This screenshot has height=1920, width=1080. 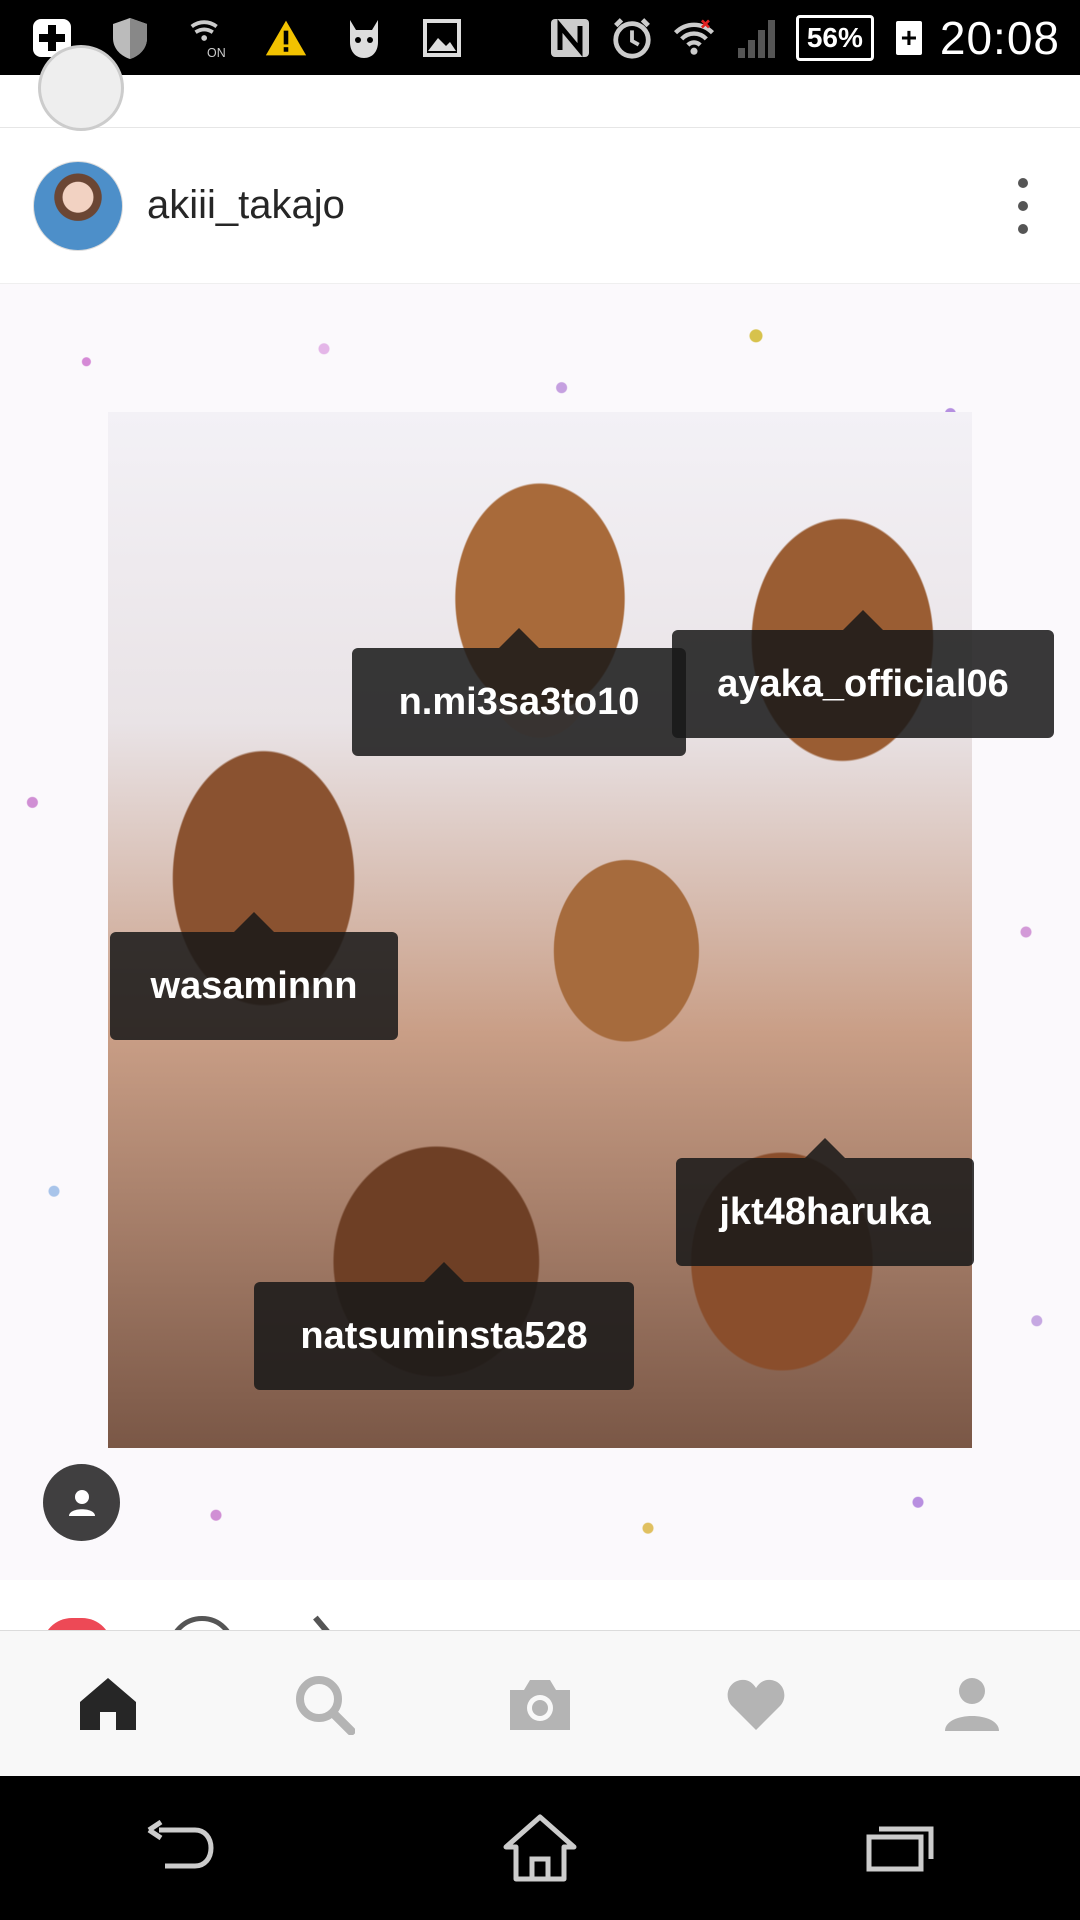 What do you see at coordinates (908, 37) in the screenshot?
I see `battery-charging-indicator: +` at bounding box center [908, 37].